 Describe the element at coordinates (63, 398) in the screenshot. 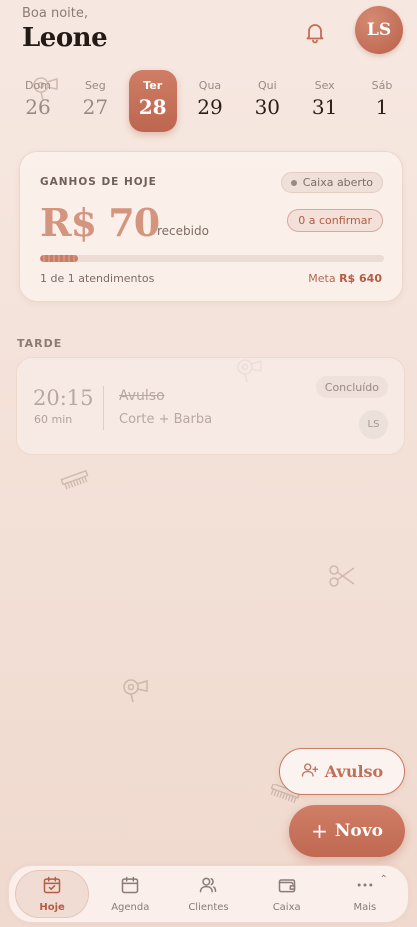

I see `appointment-time: 20:15` at that location.